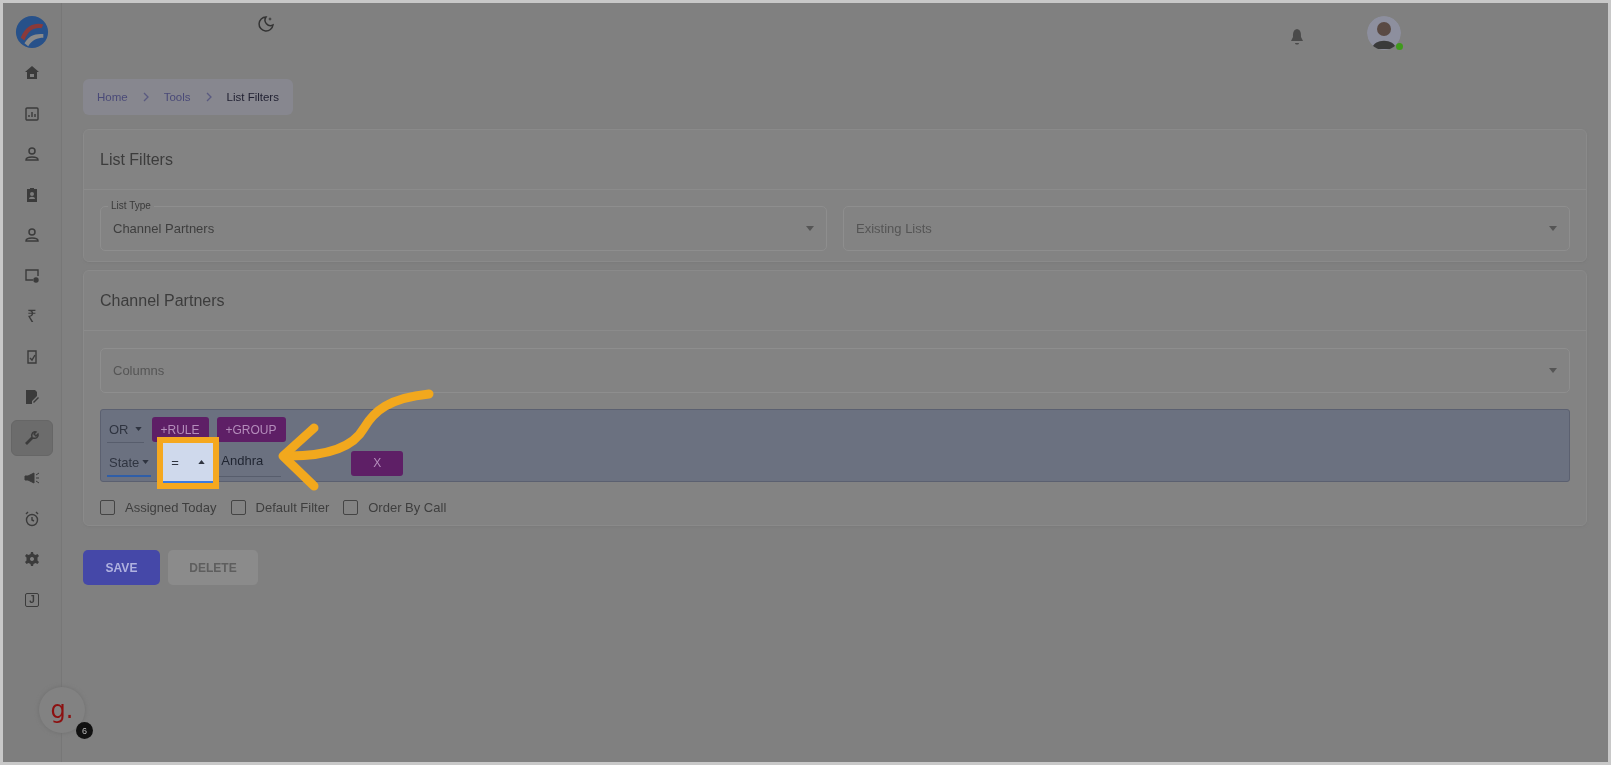 This screenshot has width=1611, height=765. What do you see at coordinates (121, 567) in the screenshot?
I see `action-button: SAVE` at bounding box center [121, 567].